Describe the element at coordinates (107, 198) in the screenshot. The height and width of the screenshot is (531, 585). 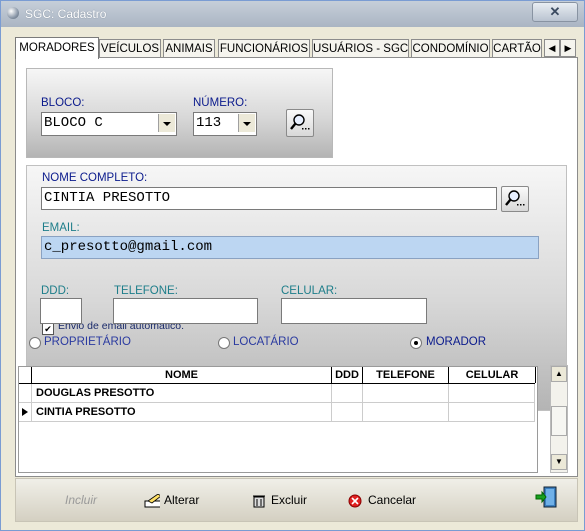
I see `nome-value: CINTIA PRESOTTO` at that location.